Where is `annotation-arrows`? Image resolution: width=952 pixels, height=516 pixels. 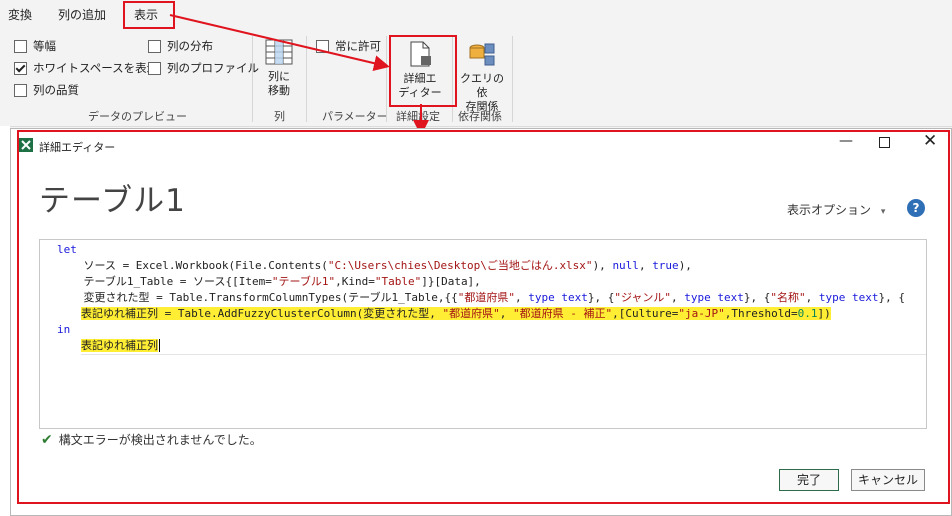 annotation-arrows is located at coordinates (299, 75).